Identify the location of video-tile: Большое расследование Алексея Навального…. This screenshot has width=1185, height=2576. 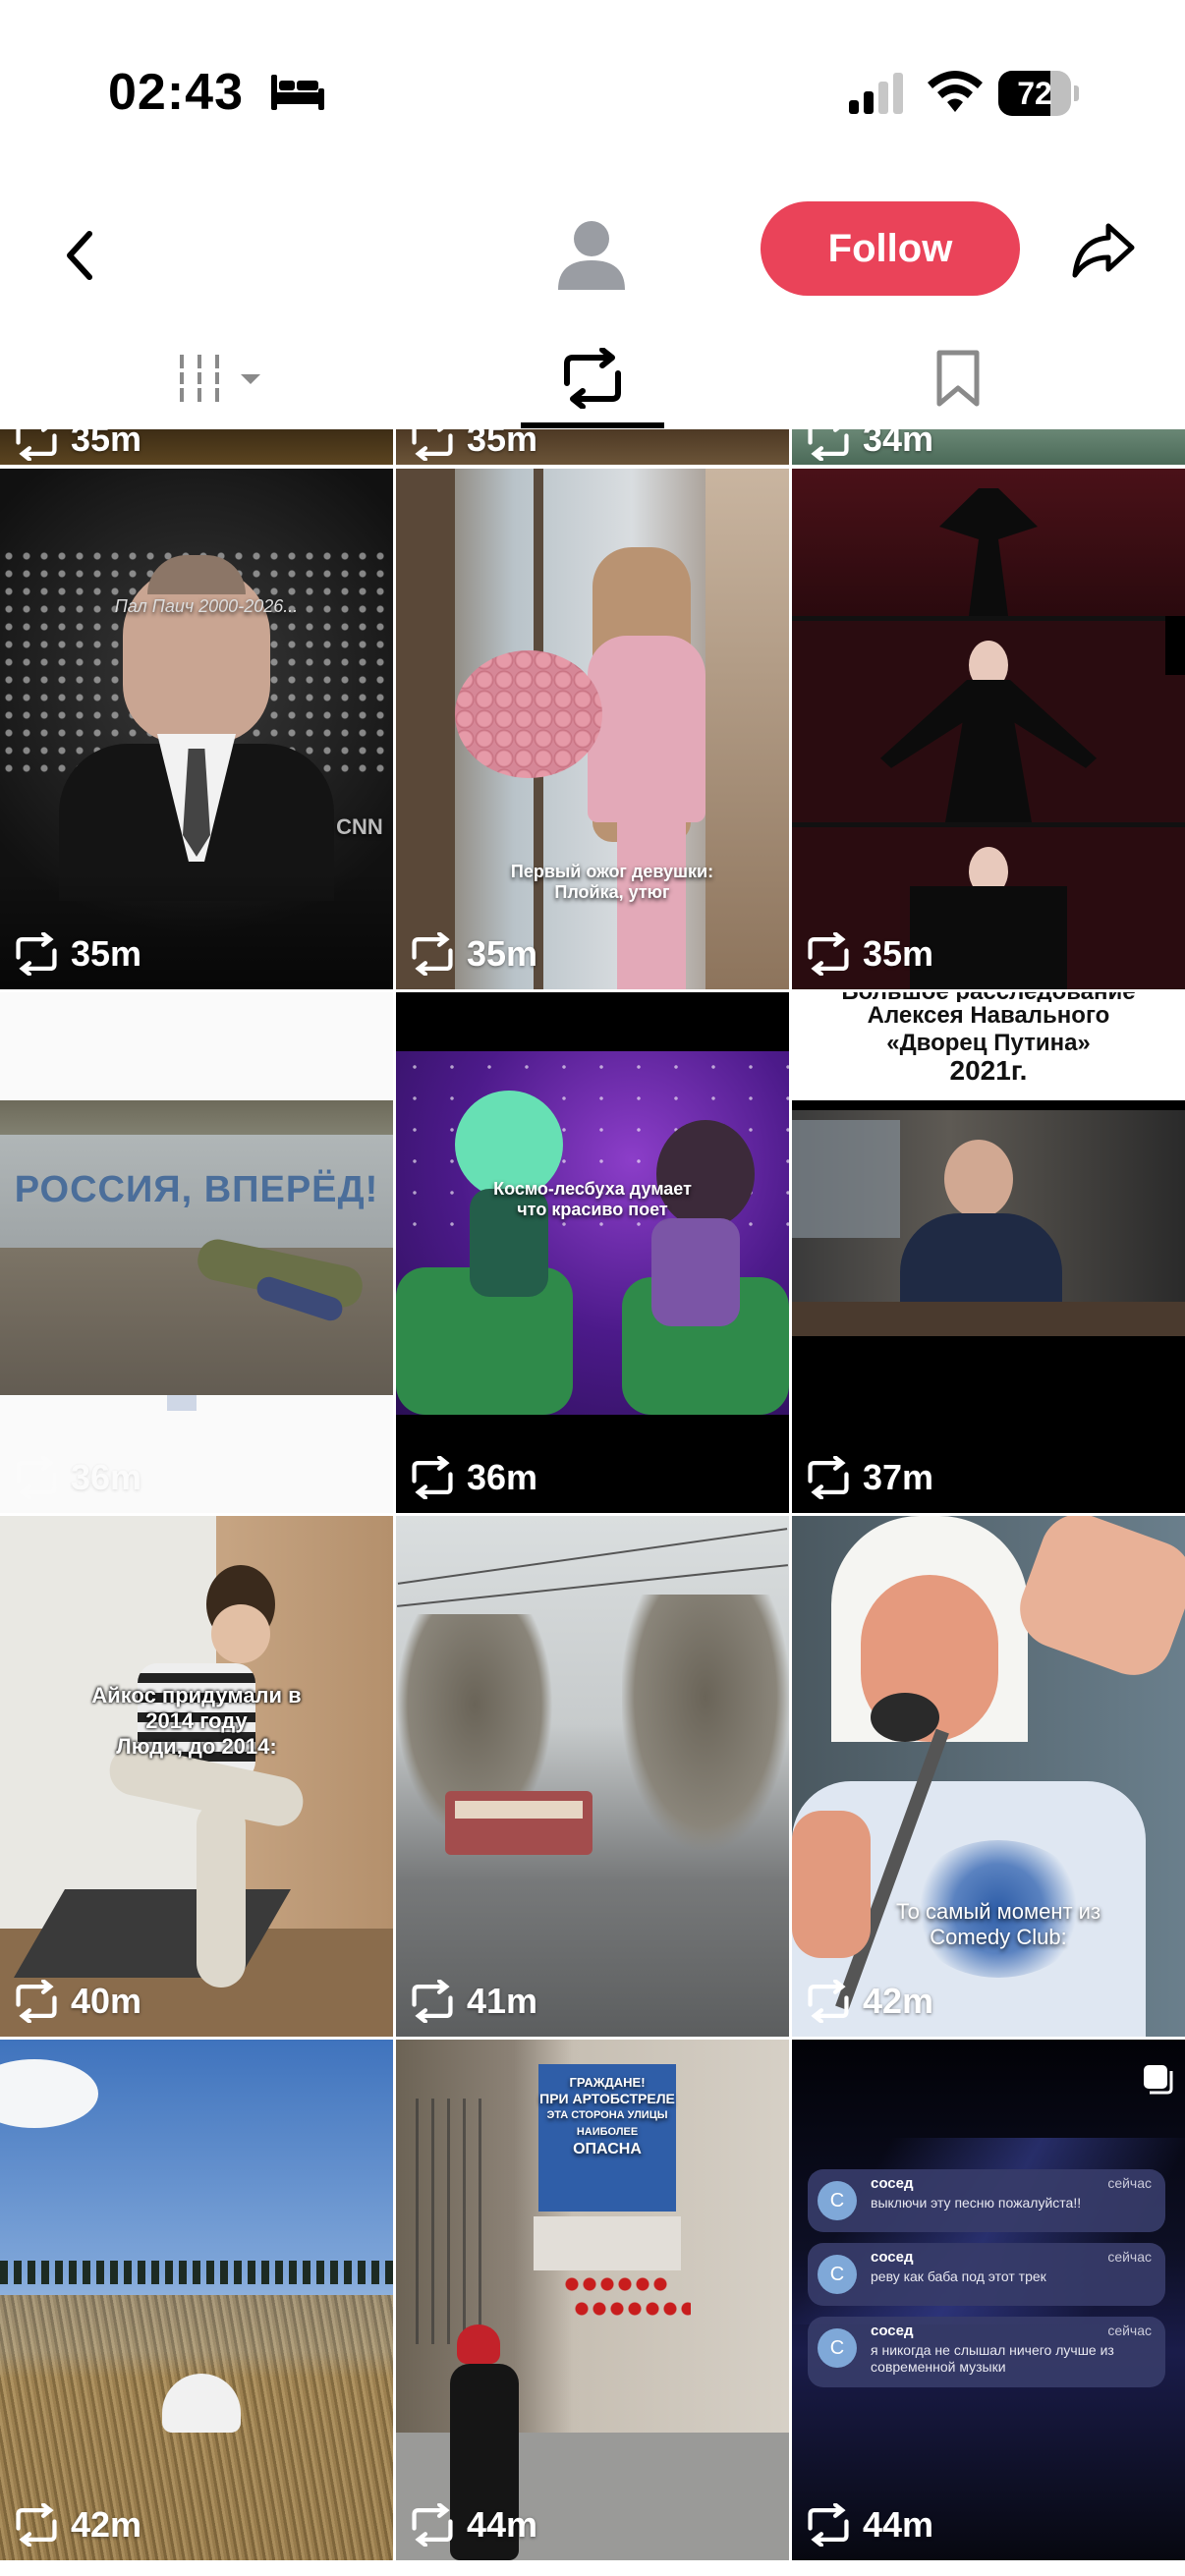
(989, 1252).